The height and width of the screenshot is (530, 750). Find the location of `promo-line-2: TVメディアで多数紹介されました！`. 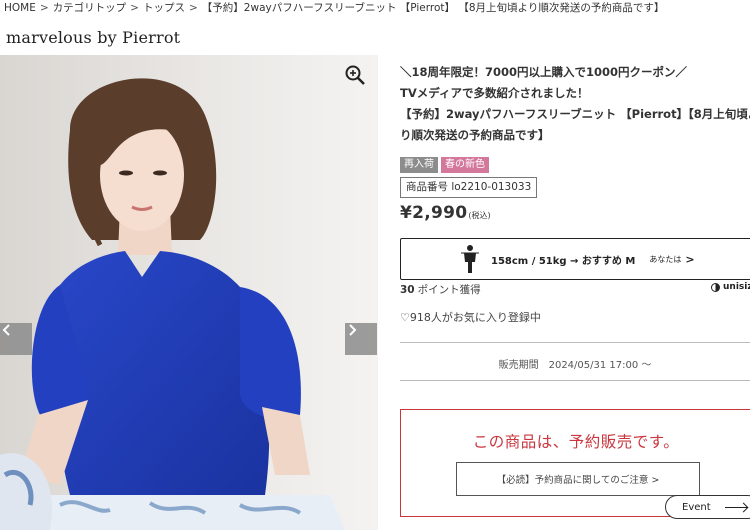

promo-line-2: TVメディアで多数紹介されました！ is located at coordinates (494, 93).